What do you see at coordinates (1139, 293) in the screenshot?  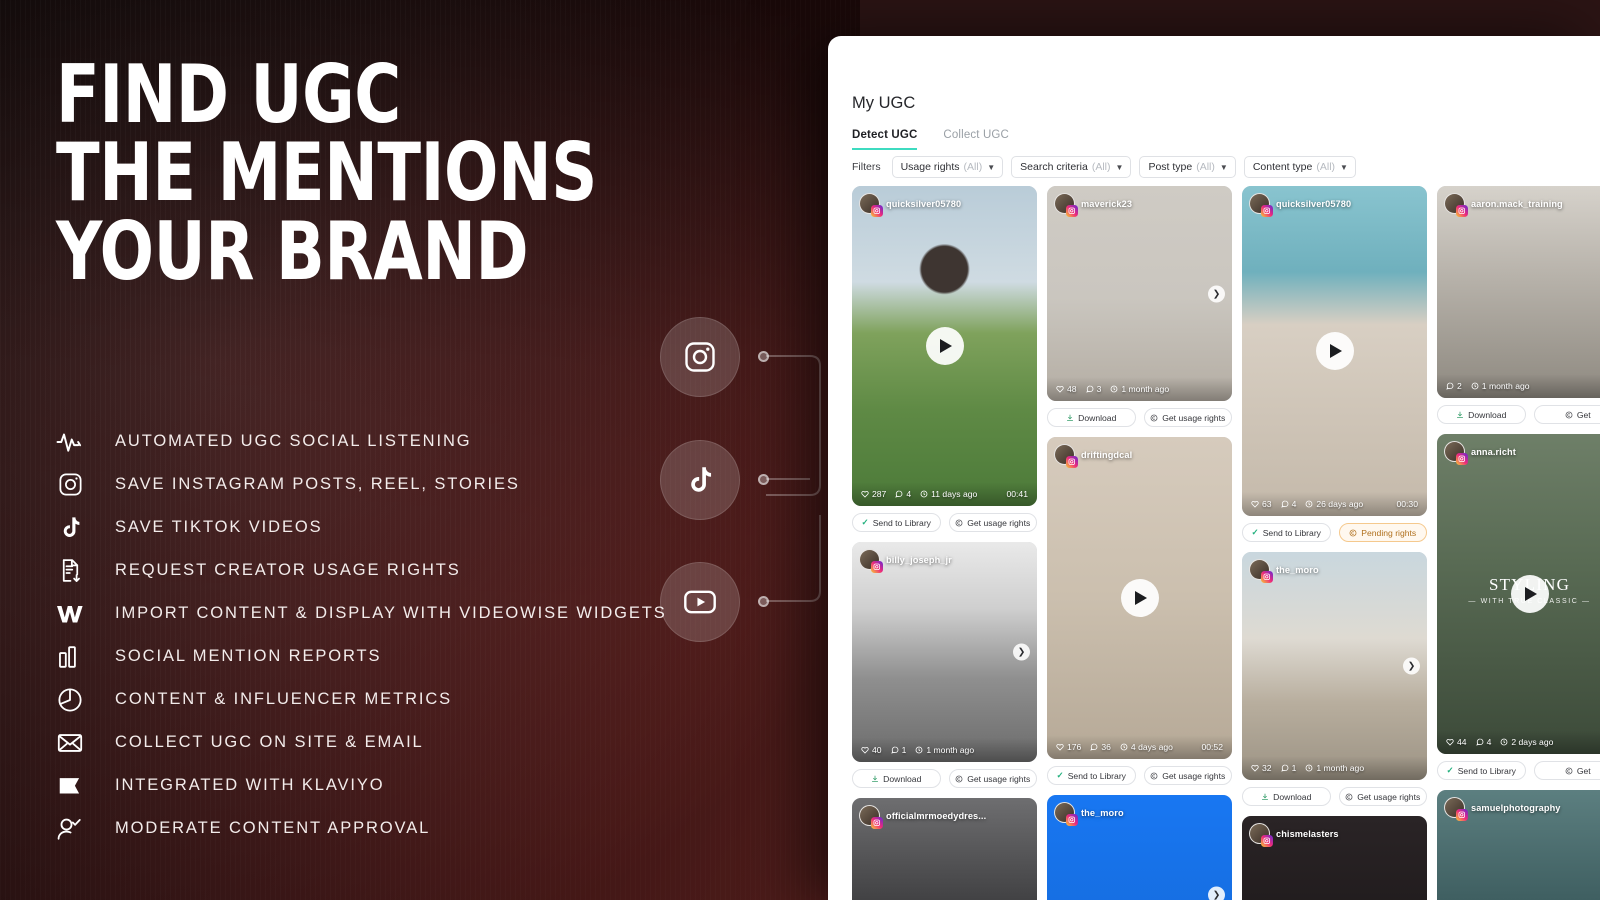 I see `card-media: maverick23 ❯ 48 3 1 month ago` at bounding box center [1139, 293].